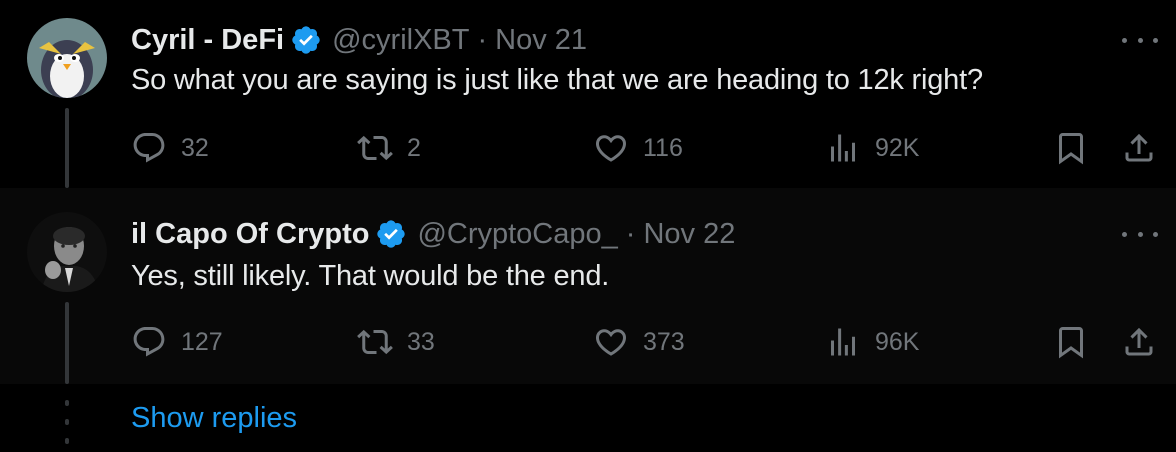 The width and height of the screenshot is (1176, 452). What do you see at coordinates (541, 40) in the screenshot?
I see `tweet-date: Nov 21` at bounding box center [541, 40].